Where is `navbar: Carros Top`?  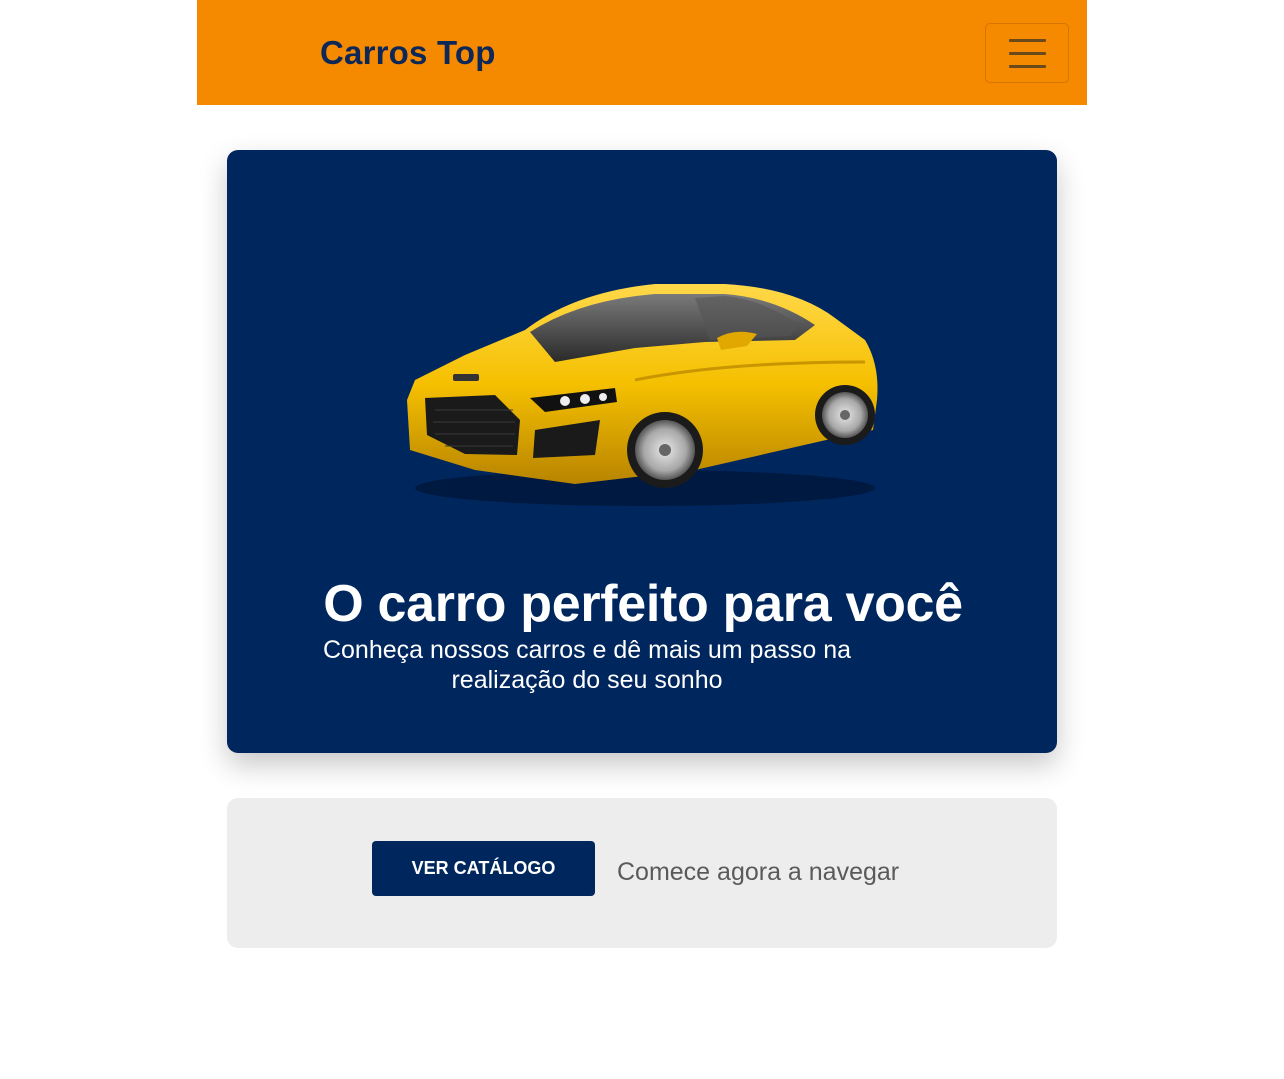 navbar: Carros Top is located at coordinates (642, 52).